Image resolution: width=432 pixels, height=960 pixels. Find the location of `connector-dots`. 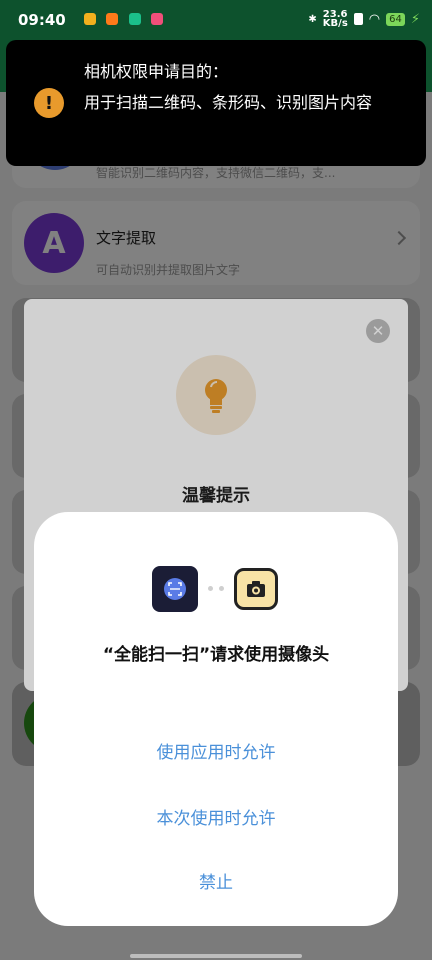

connector-dots is located at coordinates (217, 589).